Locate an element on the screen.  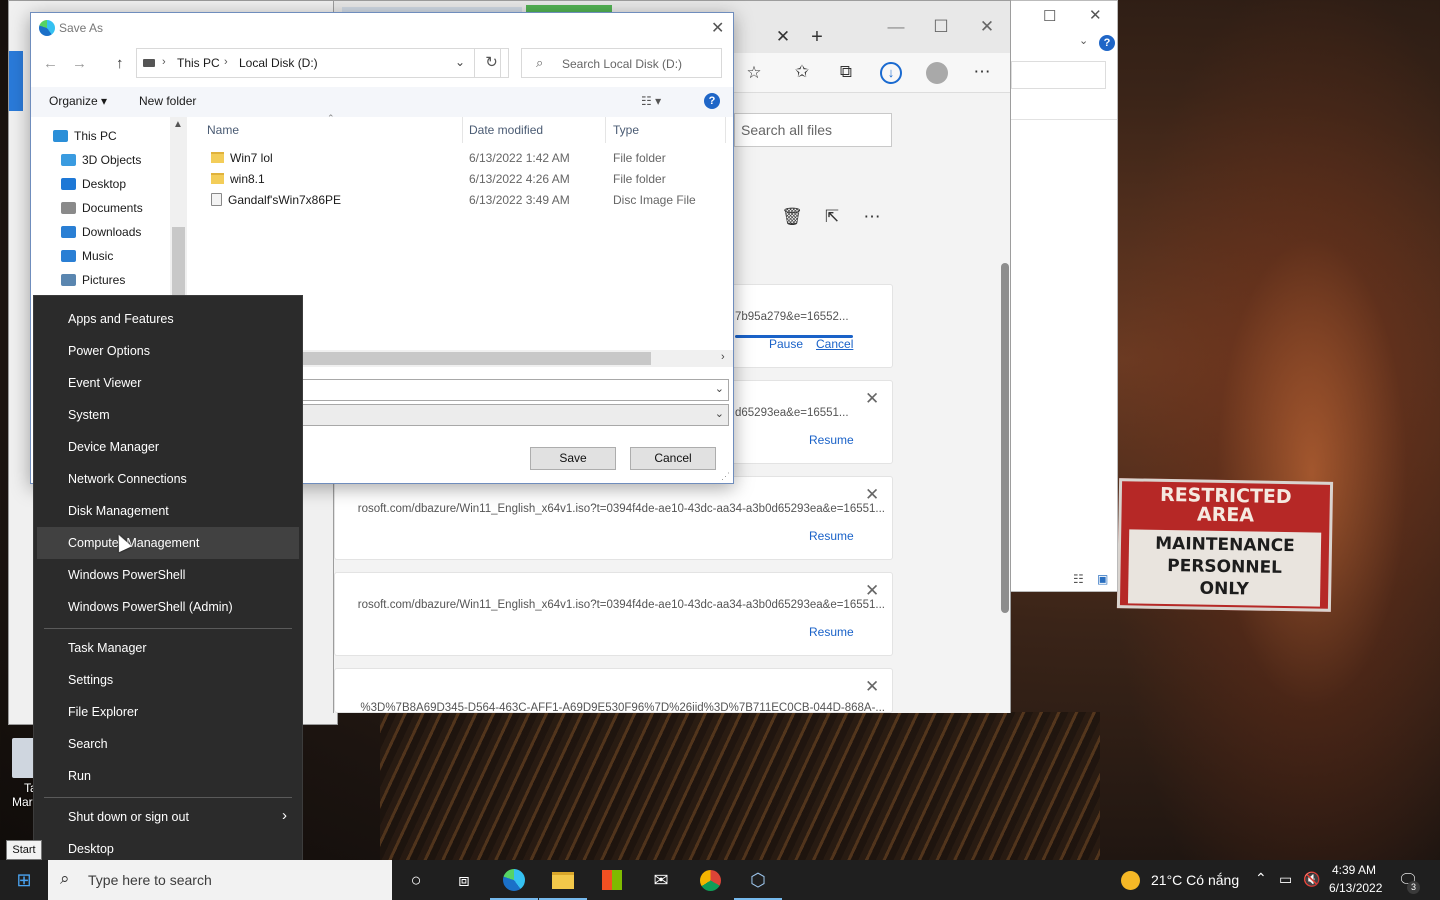
save-button: Save is located at coordinates (573, 458).